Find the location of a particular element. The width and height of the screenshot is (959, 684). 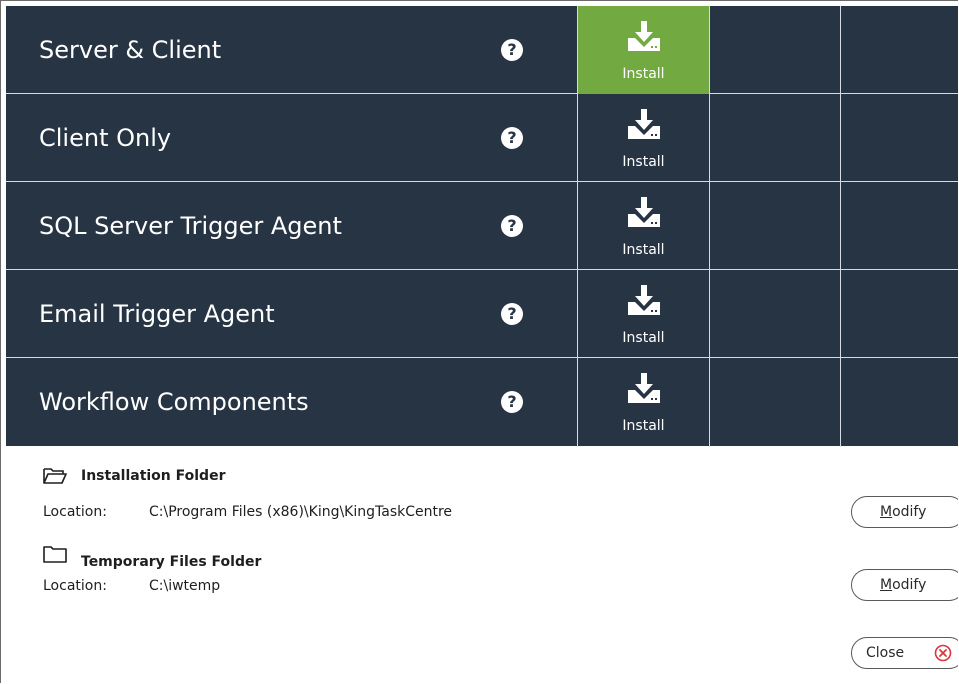

component-row-client-only: Client Only ? Install is located at coordinates (482, 138).